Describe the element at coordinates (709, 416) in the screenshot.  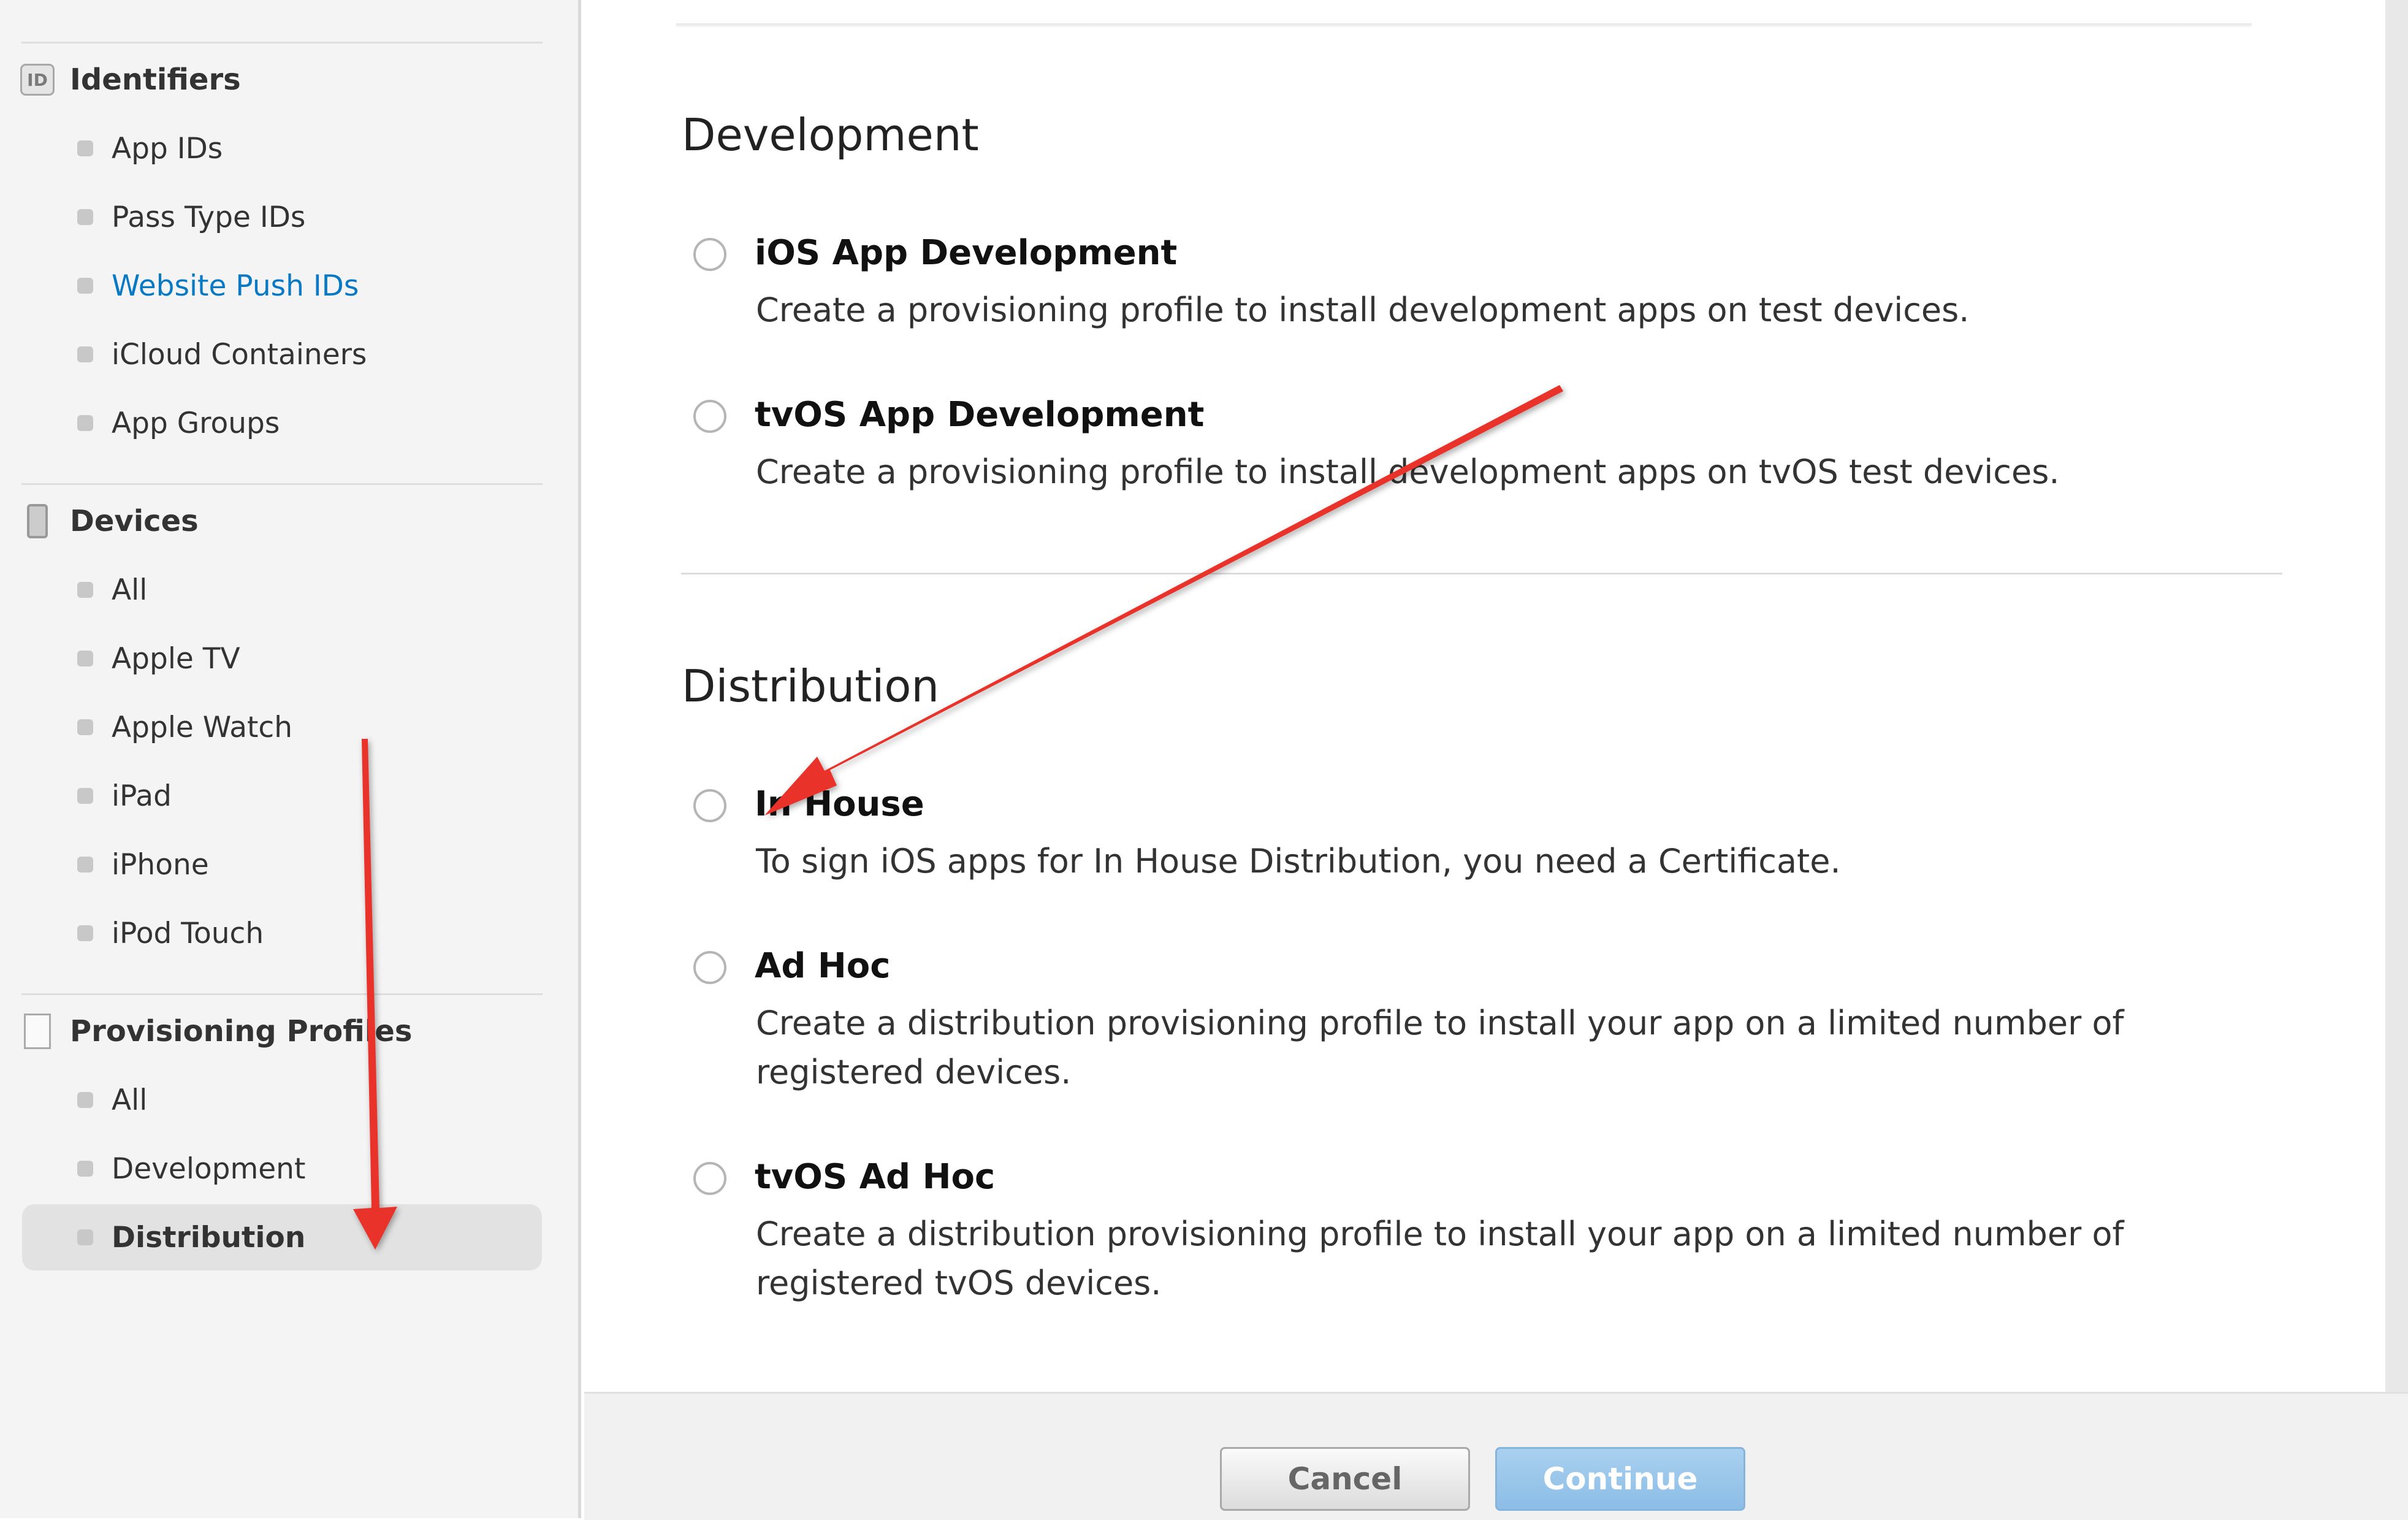
I see `radio-tvos-app-development` at that location.